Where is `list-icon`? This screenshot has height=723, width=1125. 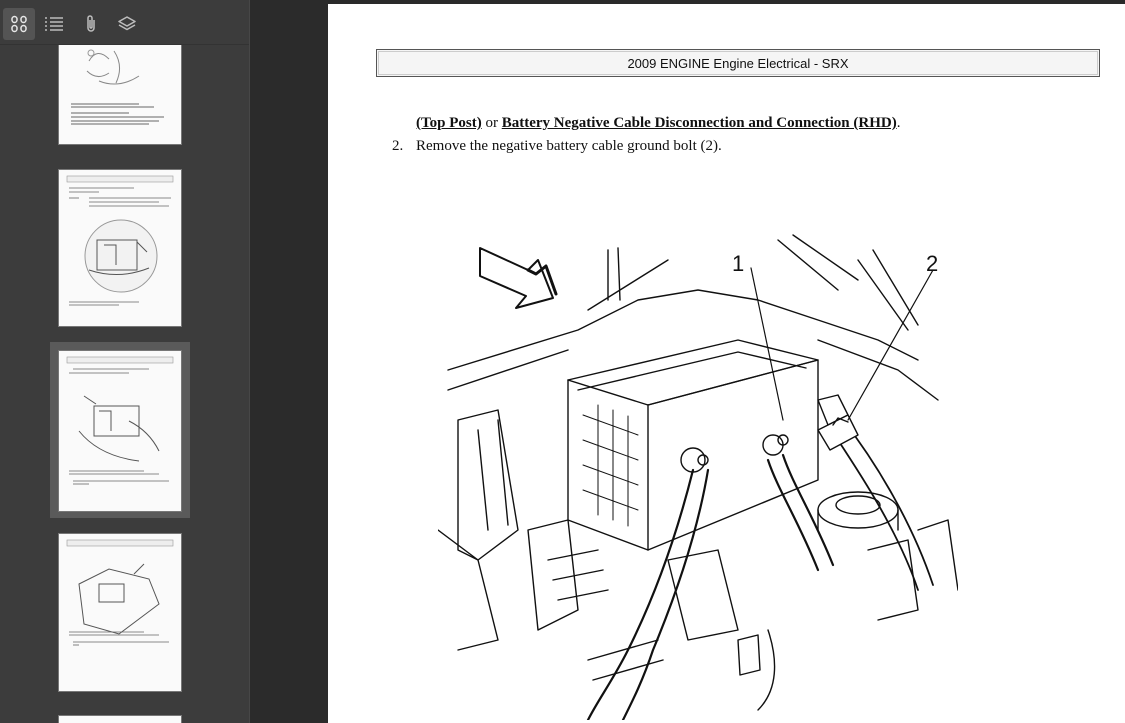
list-icon is located at coordinates (54, 24).